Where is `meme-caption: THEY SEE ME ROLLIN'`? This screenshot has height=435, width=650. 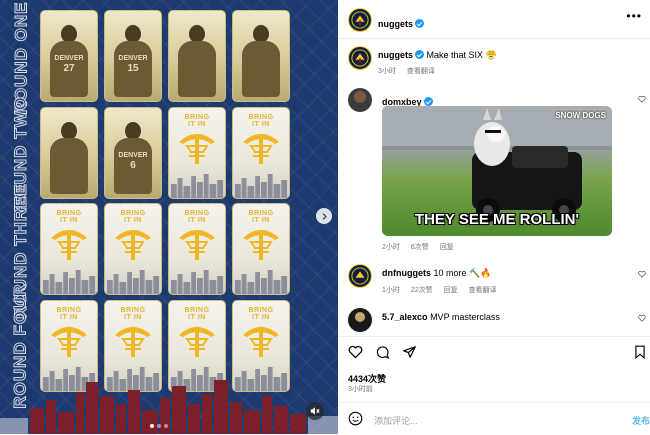 meme-caption: THEY SEE ME ROLLIN' is located at coordinates (497, 219).